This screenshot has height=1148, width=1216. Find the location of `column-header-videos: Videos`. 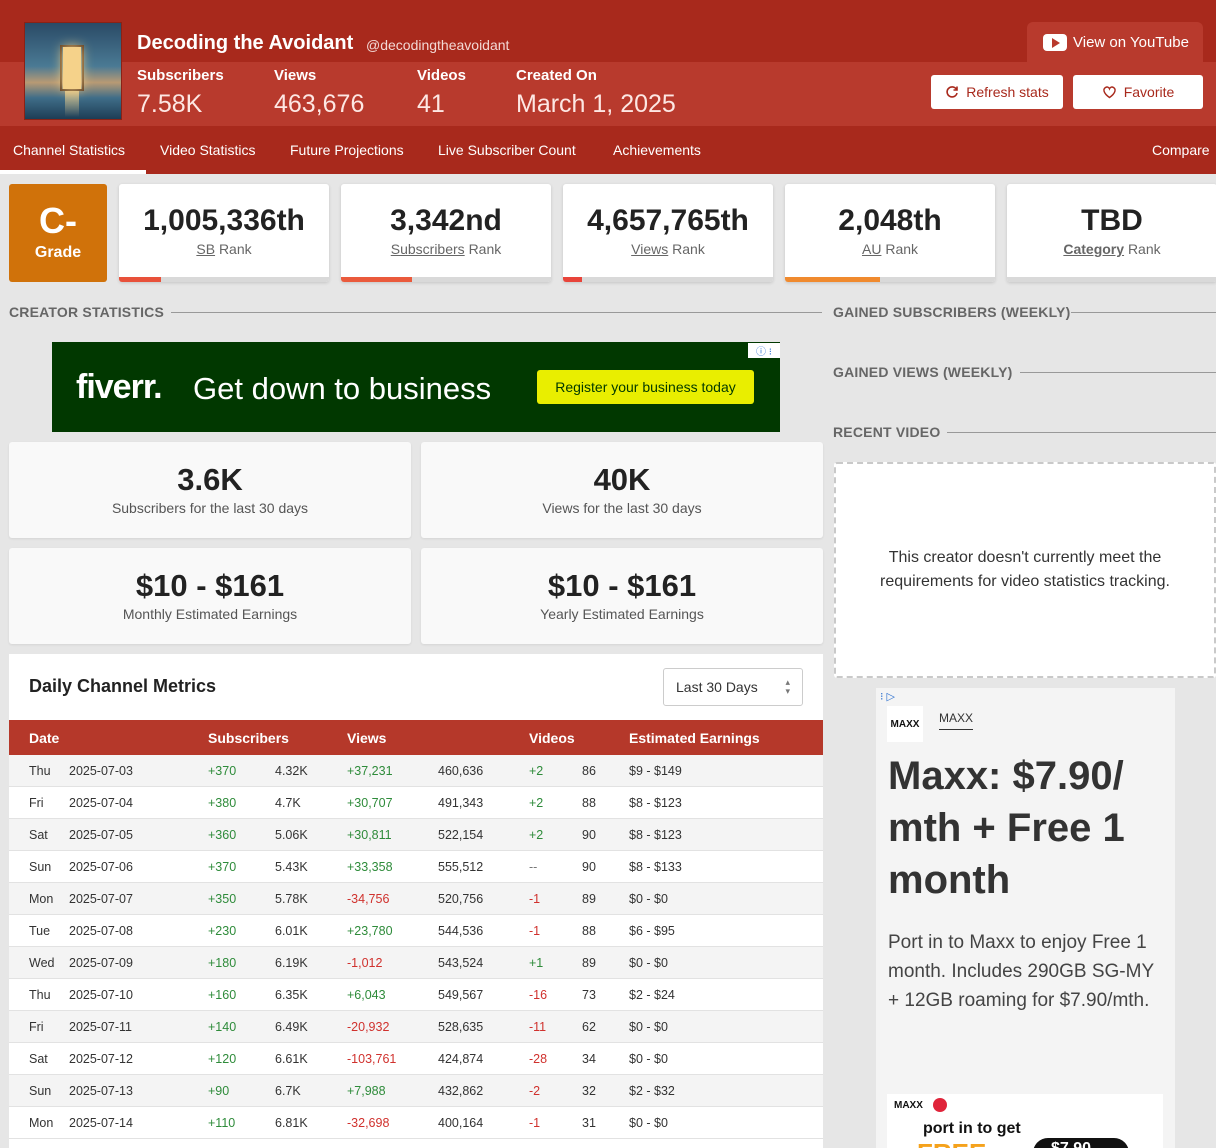

column-header-videos: Videos is located at coordinates (552, 738).